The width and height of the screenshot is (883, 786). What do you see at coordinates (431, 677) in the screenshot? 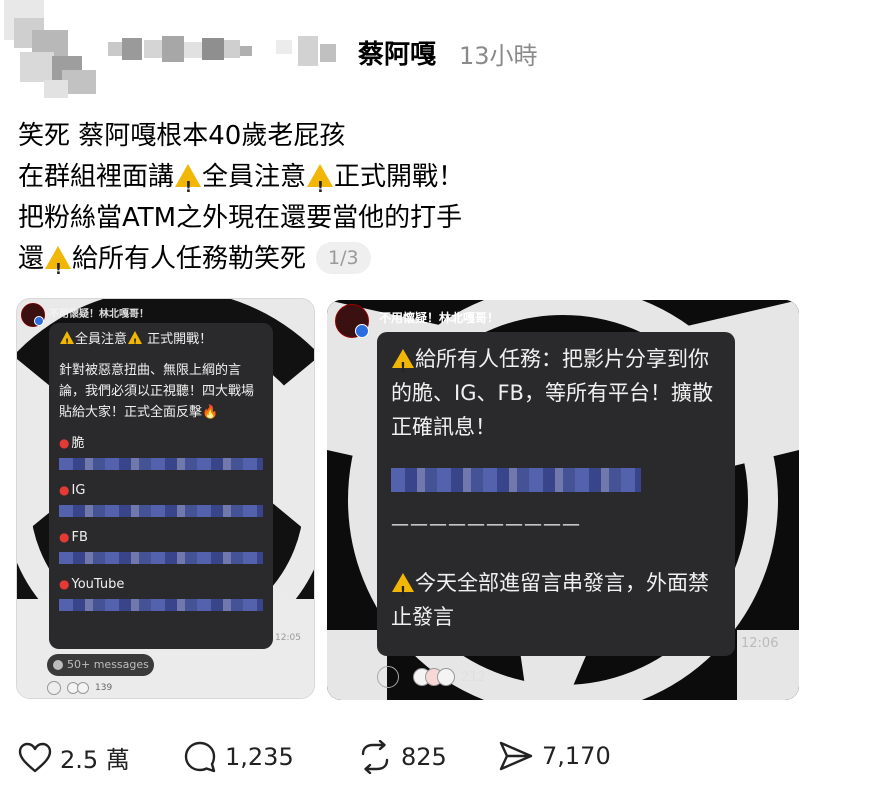
I see `reaction-row: 212` at bounding box center [431, 677].